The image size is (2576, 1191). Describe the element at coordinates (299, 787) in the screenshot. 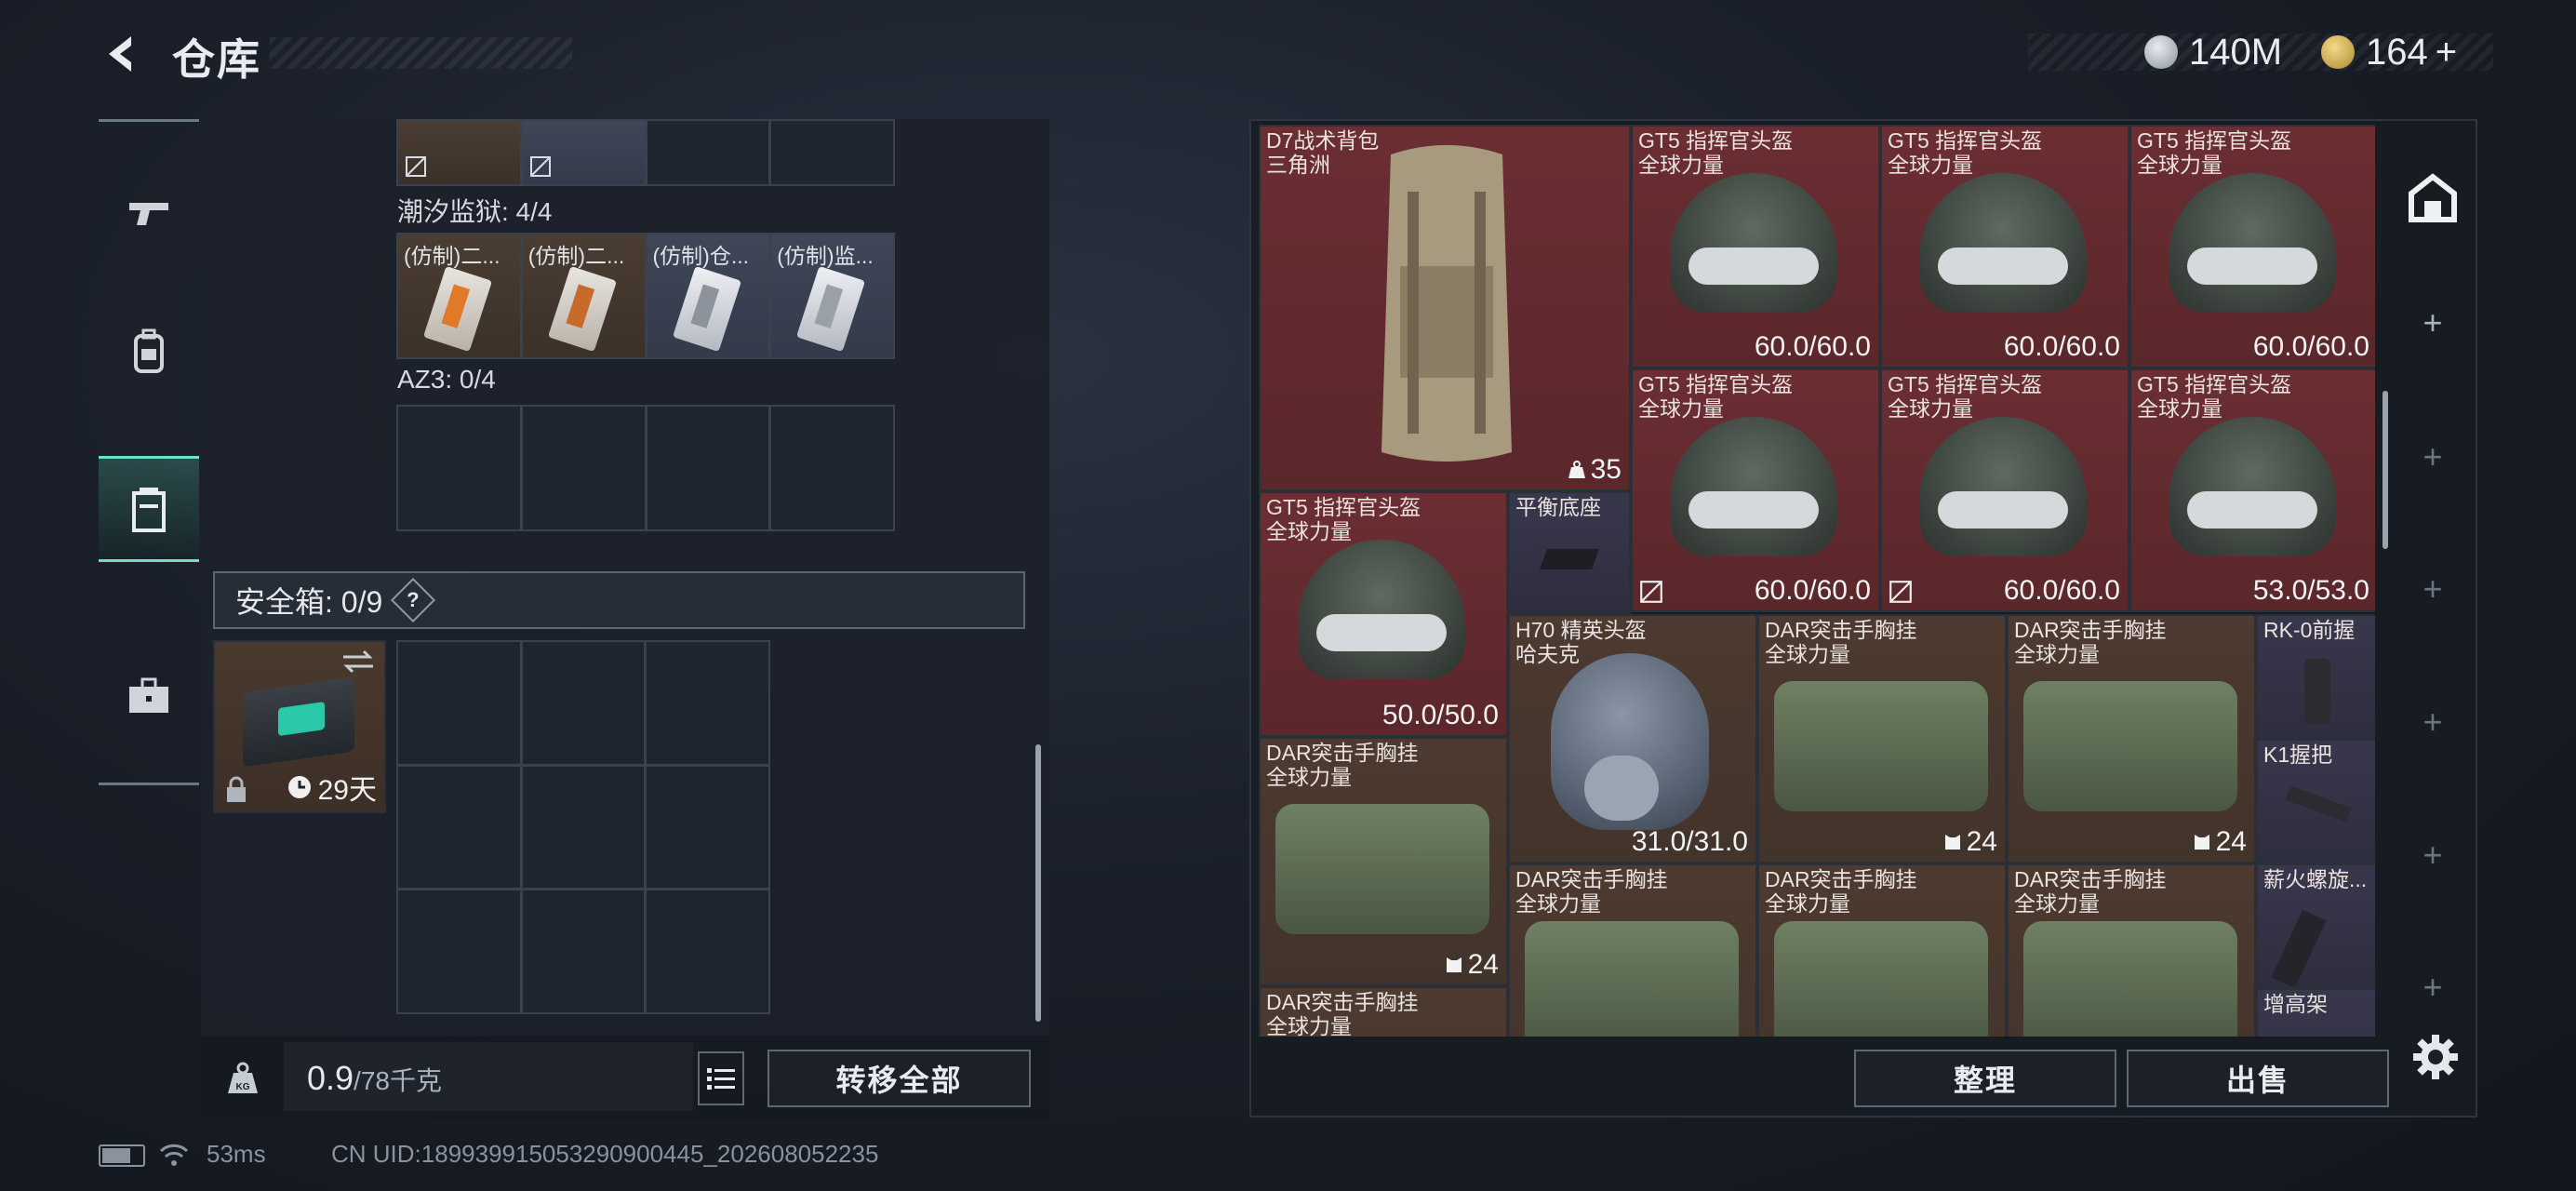

I see `clock-icon` at that location.